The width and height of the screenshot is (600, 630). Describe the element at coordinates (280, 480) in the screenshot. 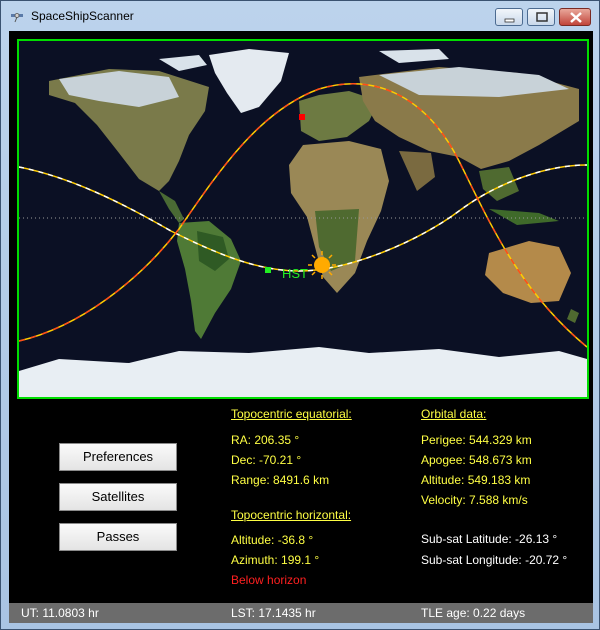

I see `range-value: Range: 8491.6 km` at that location.